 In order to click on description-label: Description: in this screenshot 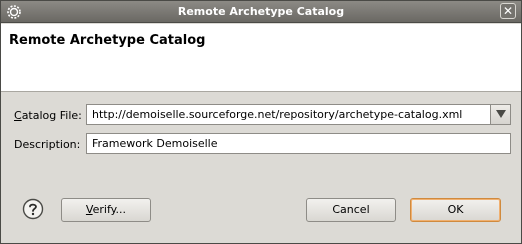, I will do `click(47, 144)`.